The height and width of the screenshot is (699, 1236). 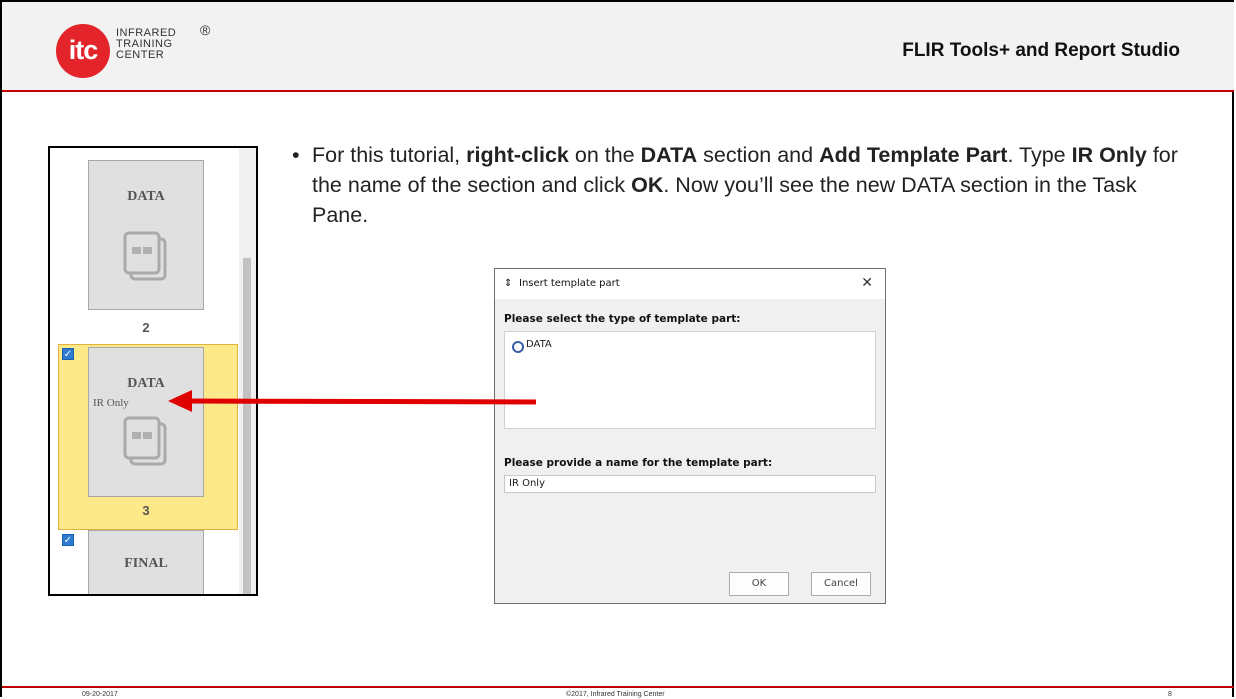 I want to click on footer-date: 09-20-2017, so click(x=100, y=694).